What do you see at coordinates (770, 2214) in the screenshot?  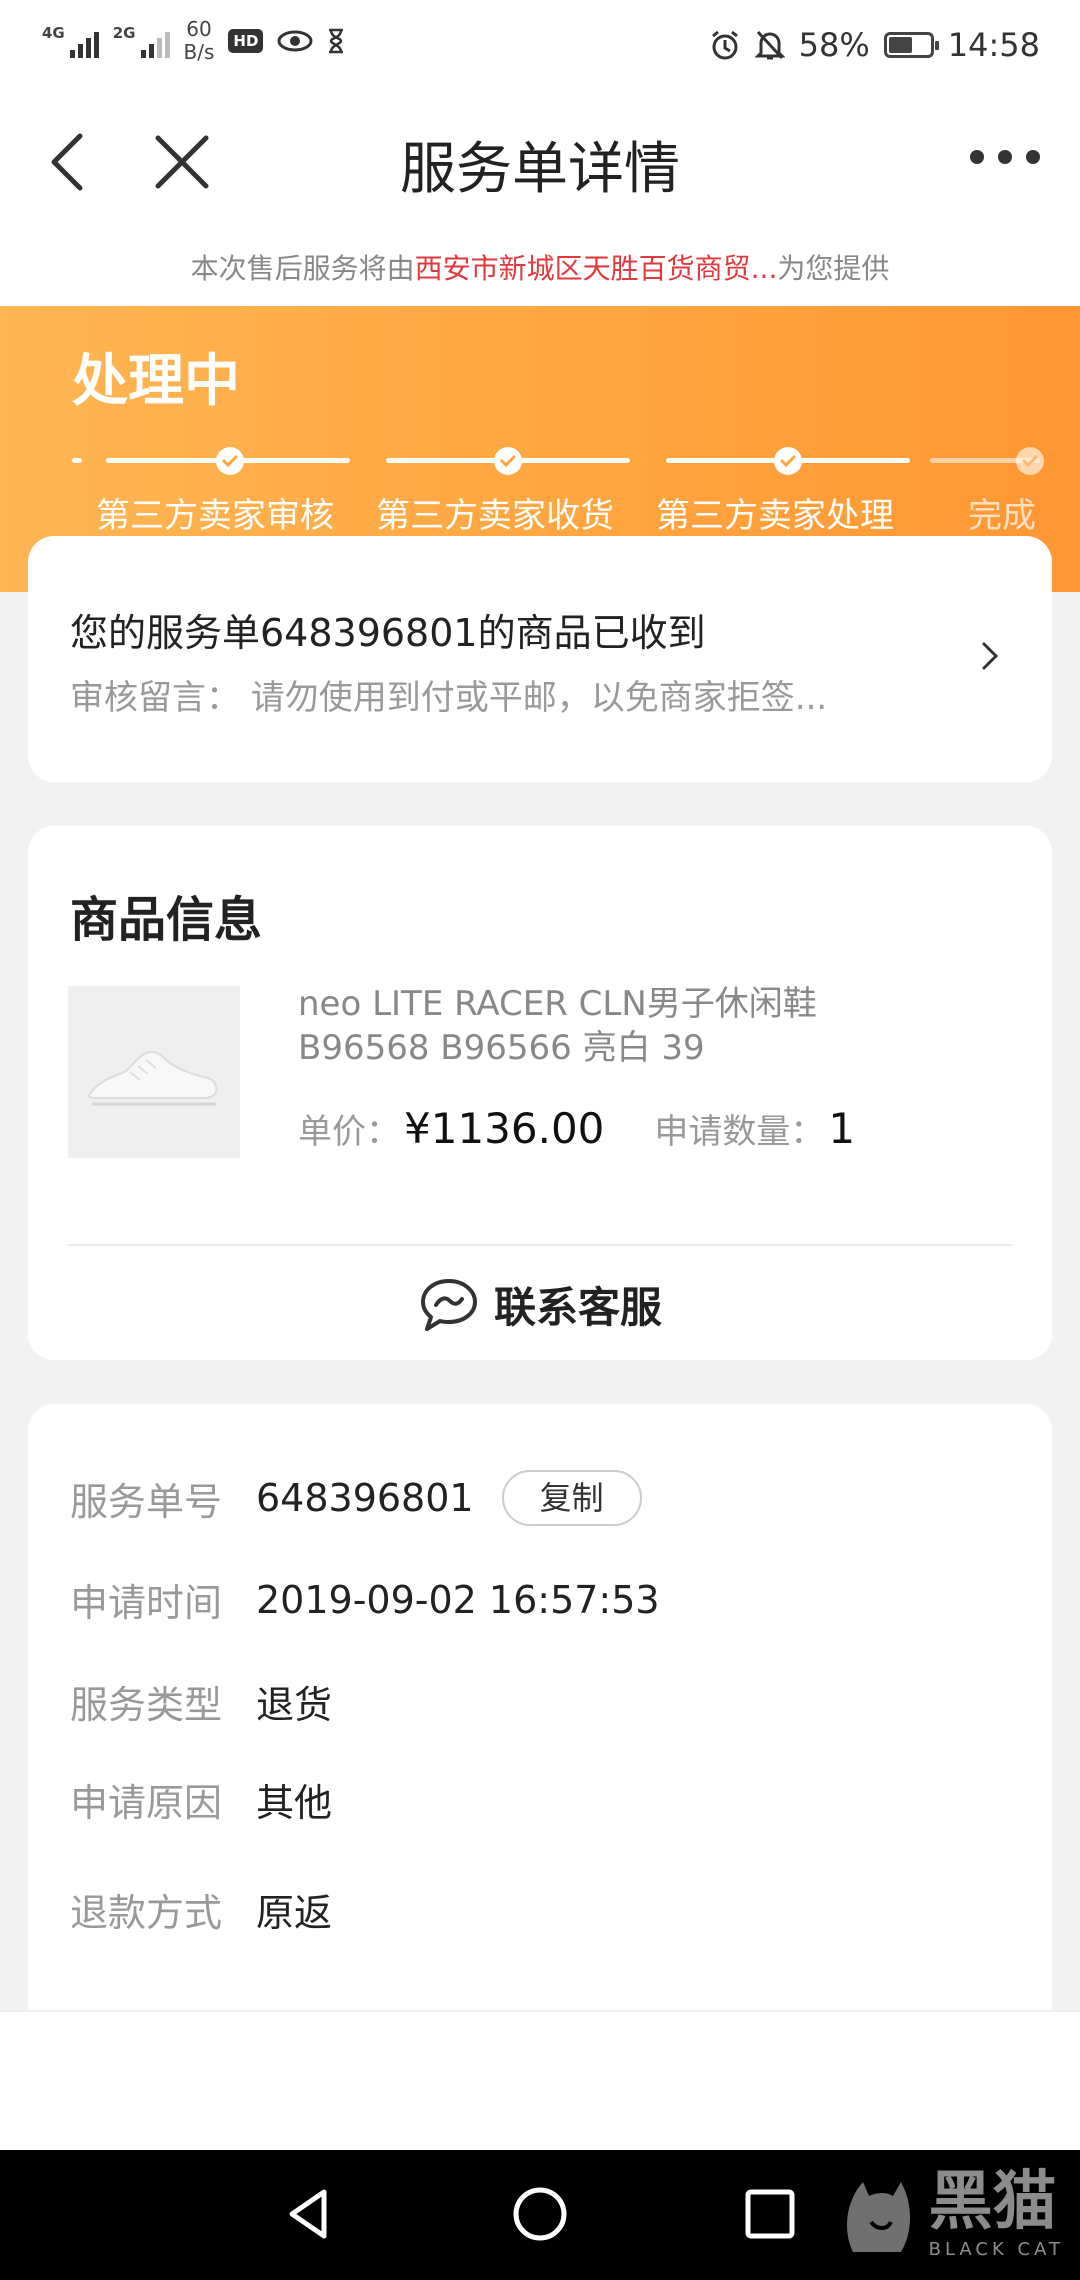 I see `nav-recents-square-icon` at bounding box center [770, 2214].